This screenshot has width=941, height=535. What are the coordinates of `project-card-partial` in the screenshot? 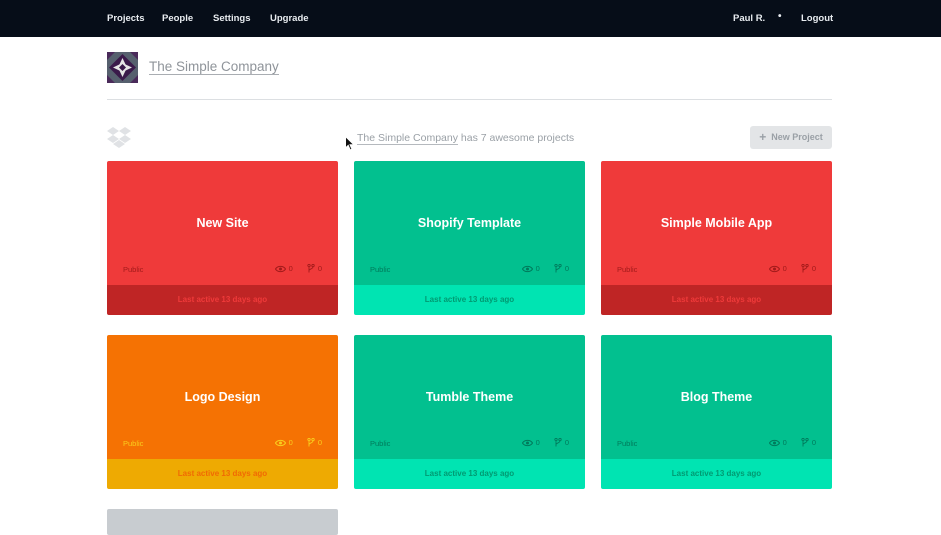 It's located at (222, 522).